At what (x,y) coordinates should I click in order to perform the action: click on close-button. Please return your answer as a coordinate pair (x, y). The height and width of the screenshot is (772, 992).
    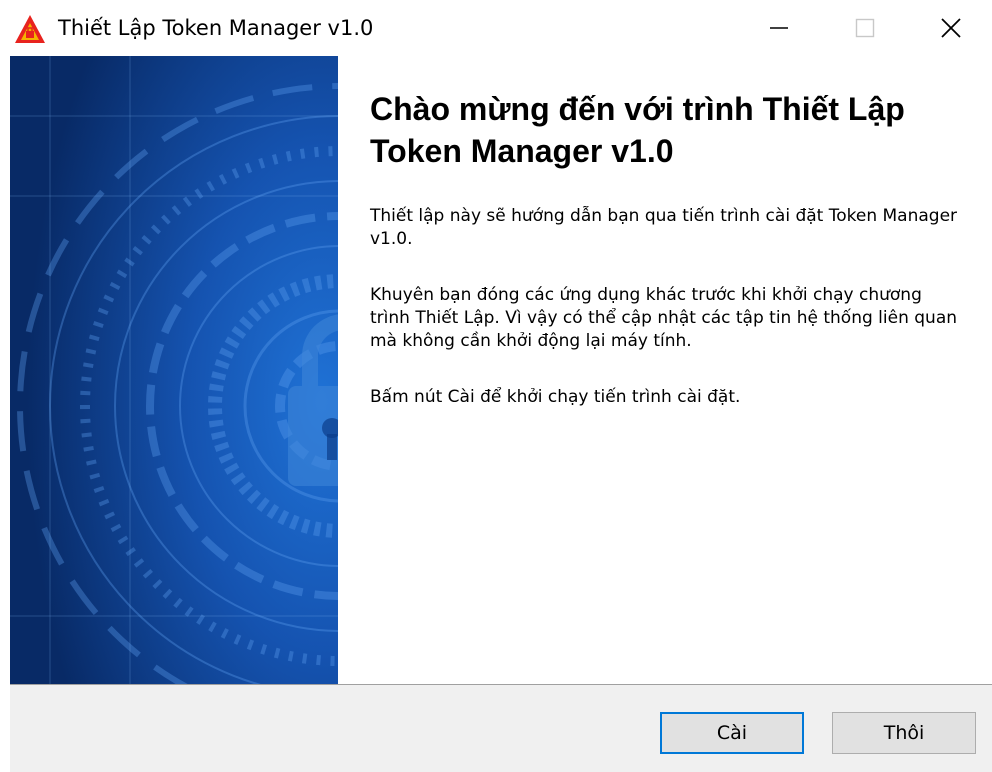
    Looking at the image, I should click on (950, 28).